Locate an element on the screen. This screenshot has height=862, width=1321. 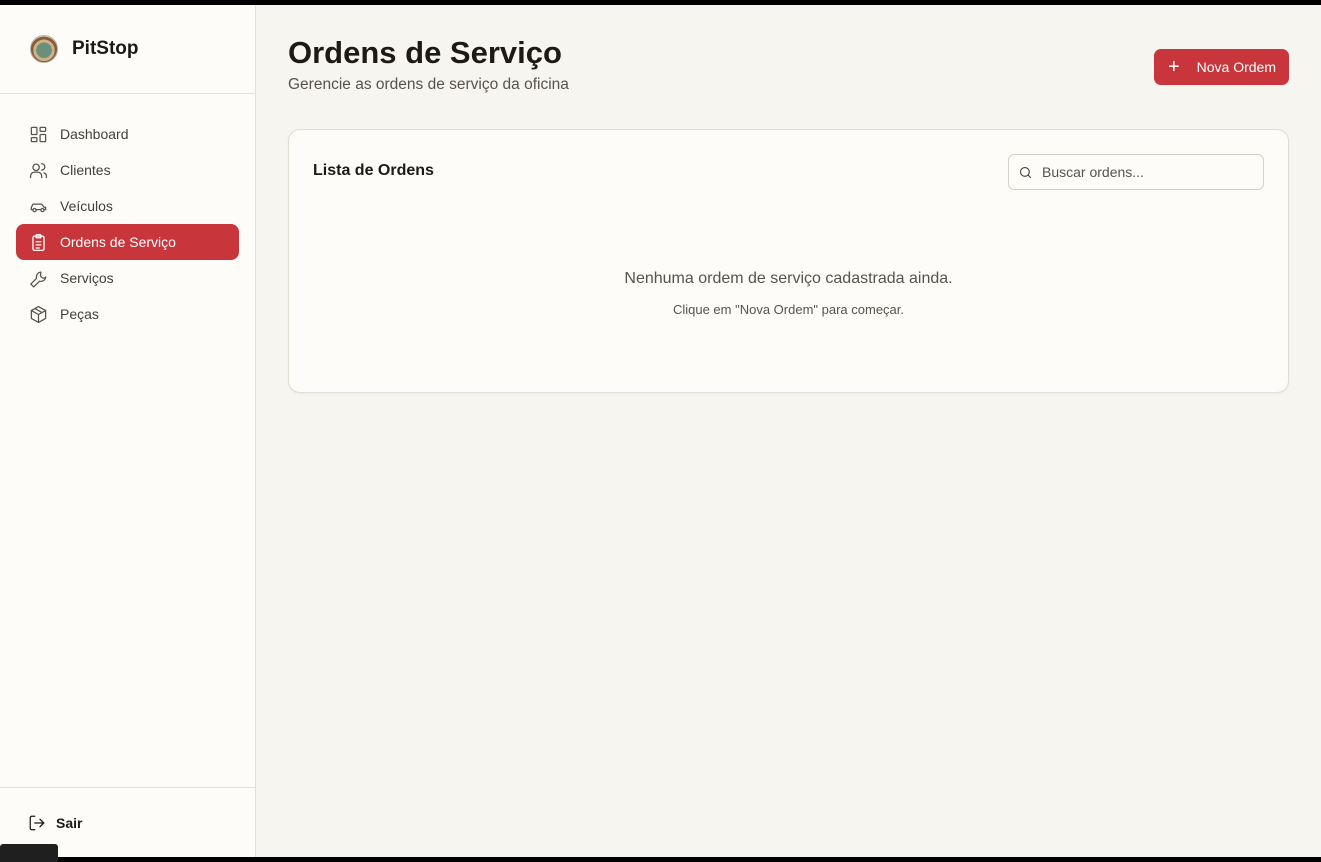
clipboard-icon is located at coordinates (38, 242).